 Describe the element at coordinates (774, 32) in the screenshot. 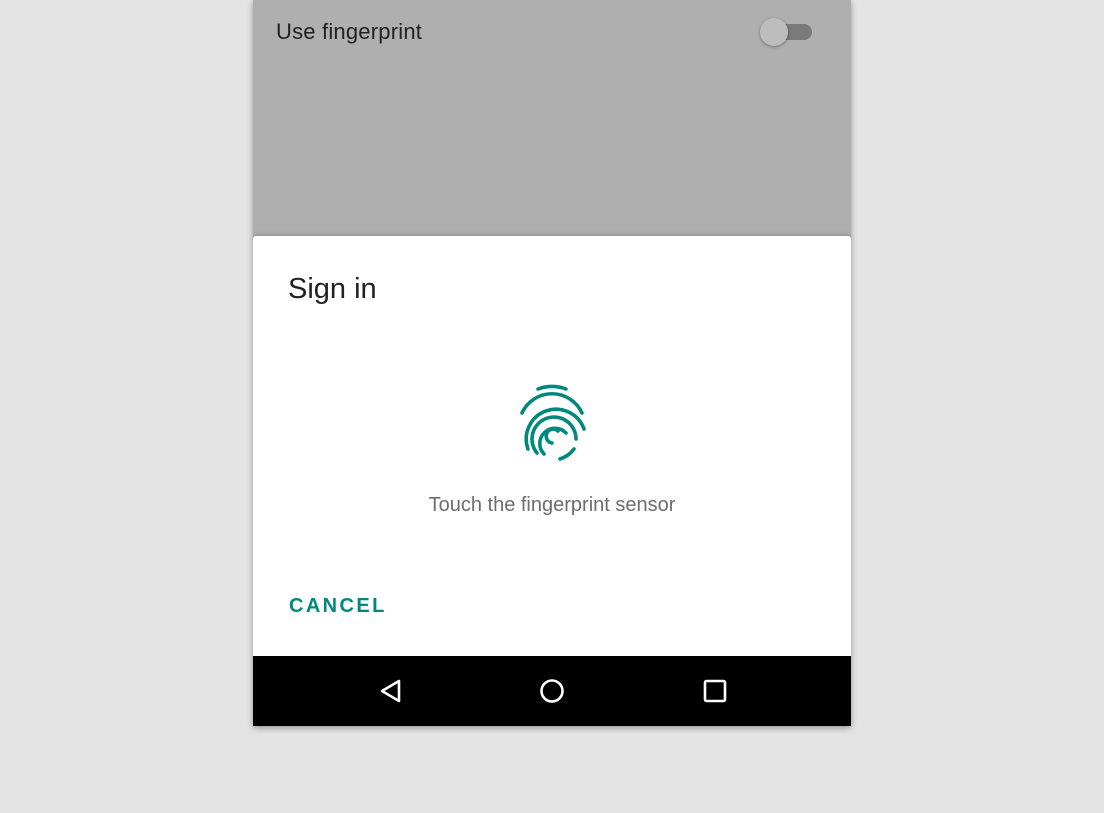

I see `toggle-thumb` at that location.